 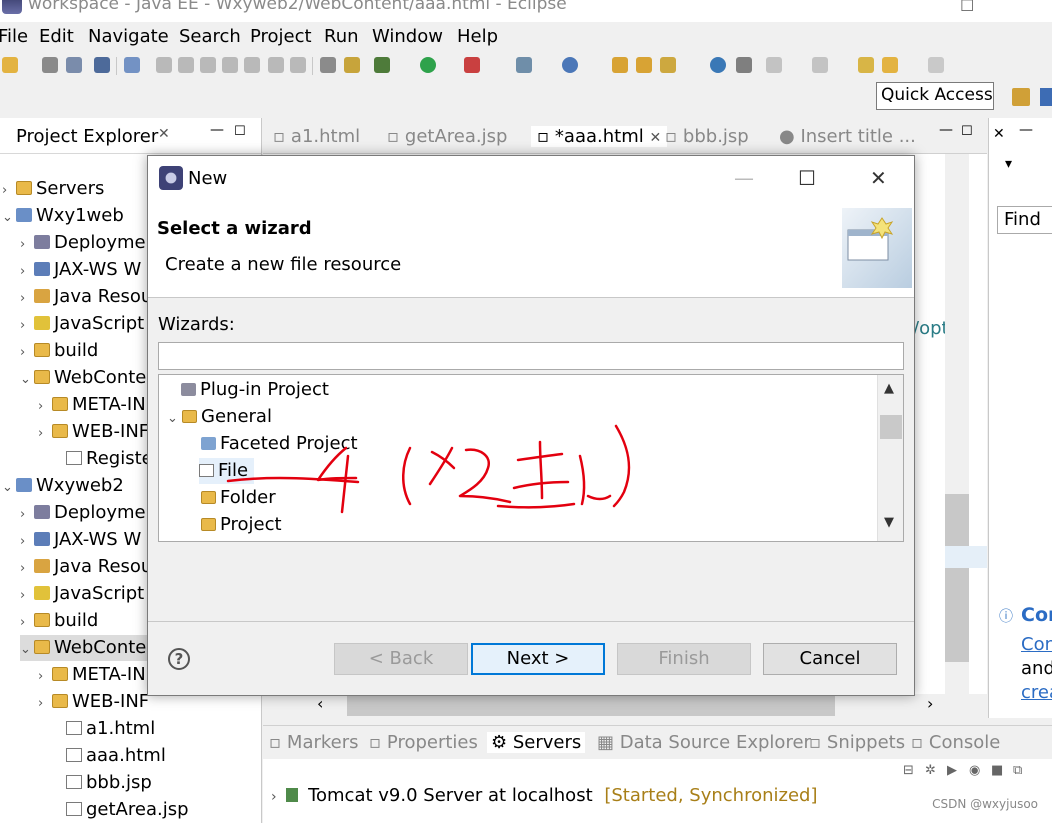 What do you see at coordinates (930, 703) in the screenshot?
I see `scroll-right-icon: ›` at bounding box center [930, 703].